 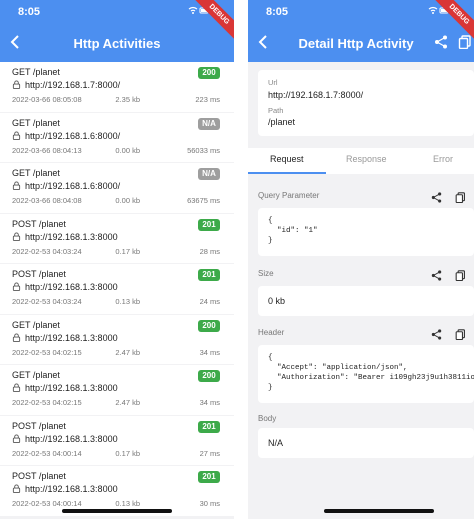 What do you see at coordinates (117, 31) in the screenshot?
I see `app-bar: 8:05 DEBUG Http Activities` at bounding box center [117, 31].